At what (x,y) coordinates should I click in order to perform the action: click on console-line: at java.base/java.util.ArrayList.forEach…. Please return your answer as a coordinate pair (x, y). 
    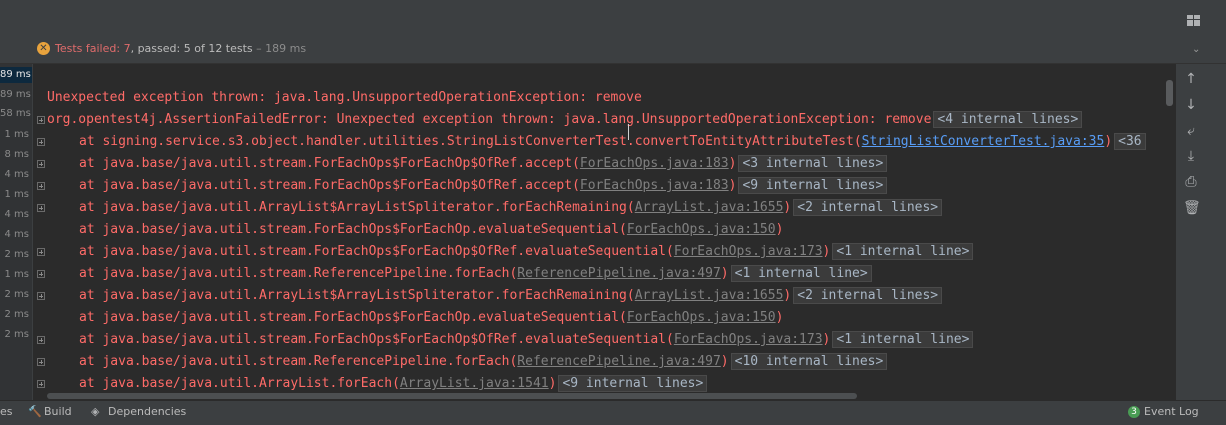
    Looking at the image, I should click on (377, 384).